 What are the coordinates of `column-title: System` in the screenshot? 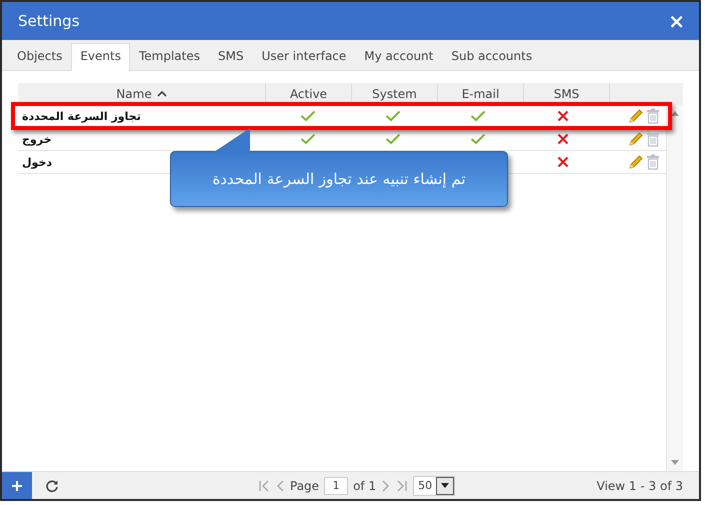 It's located at (394, 94).